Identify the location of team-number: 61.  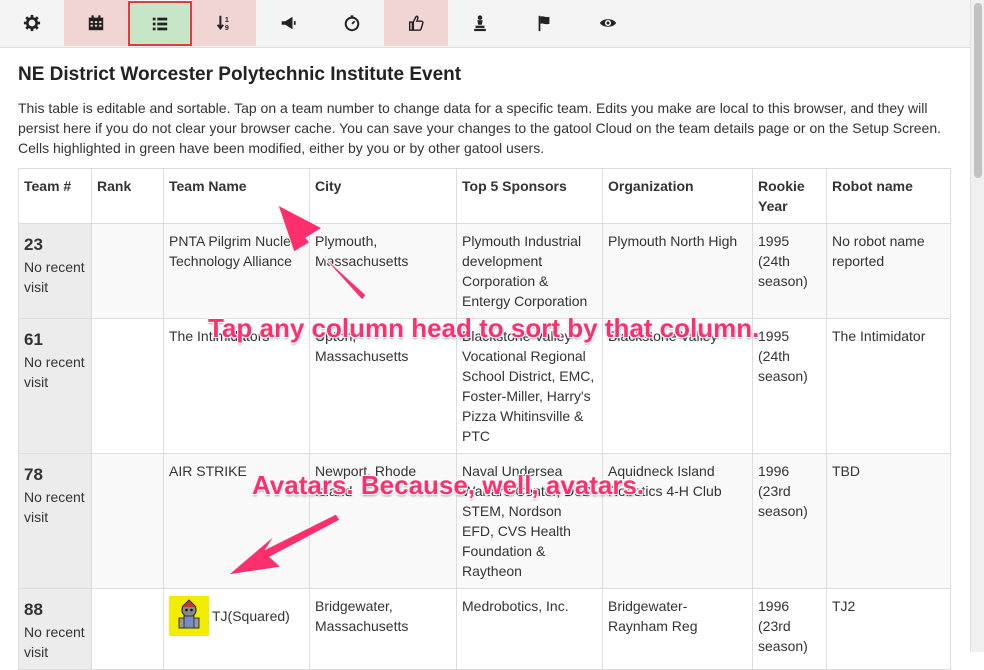
(55, 340).